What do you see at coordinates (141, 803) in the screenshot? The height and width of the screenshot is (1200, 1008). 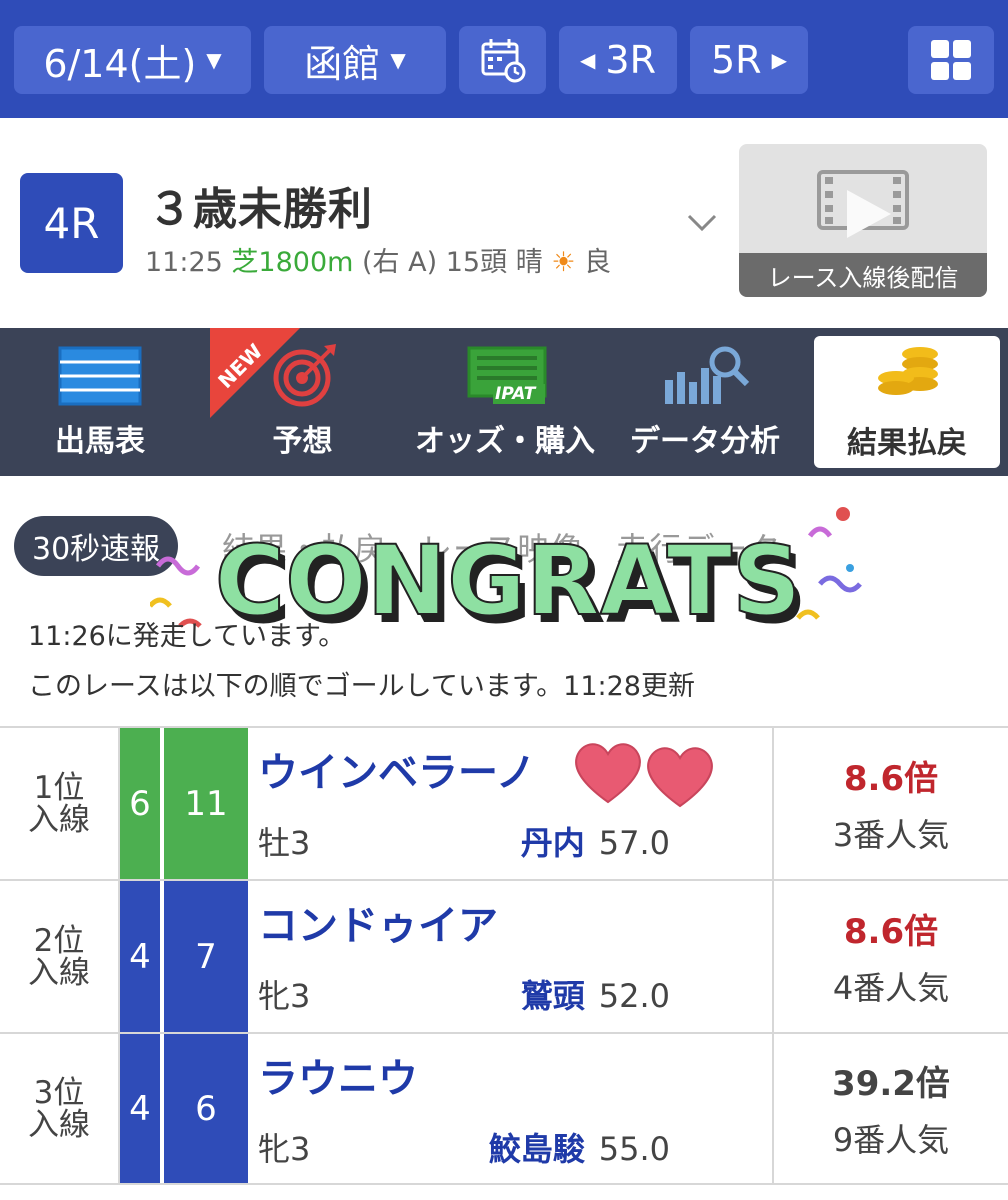 I see `bracket-number: 6` at bounding box center [141, 803].